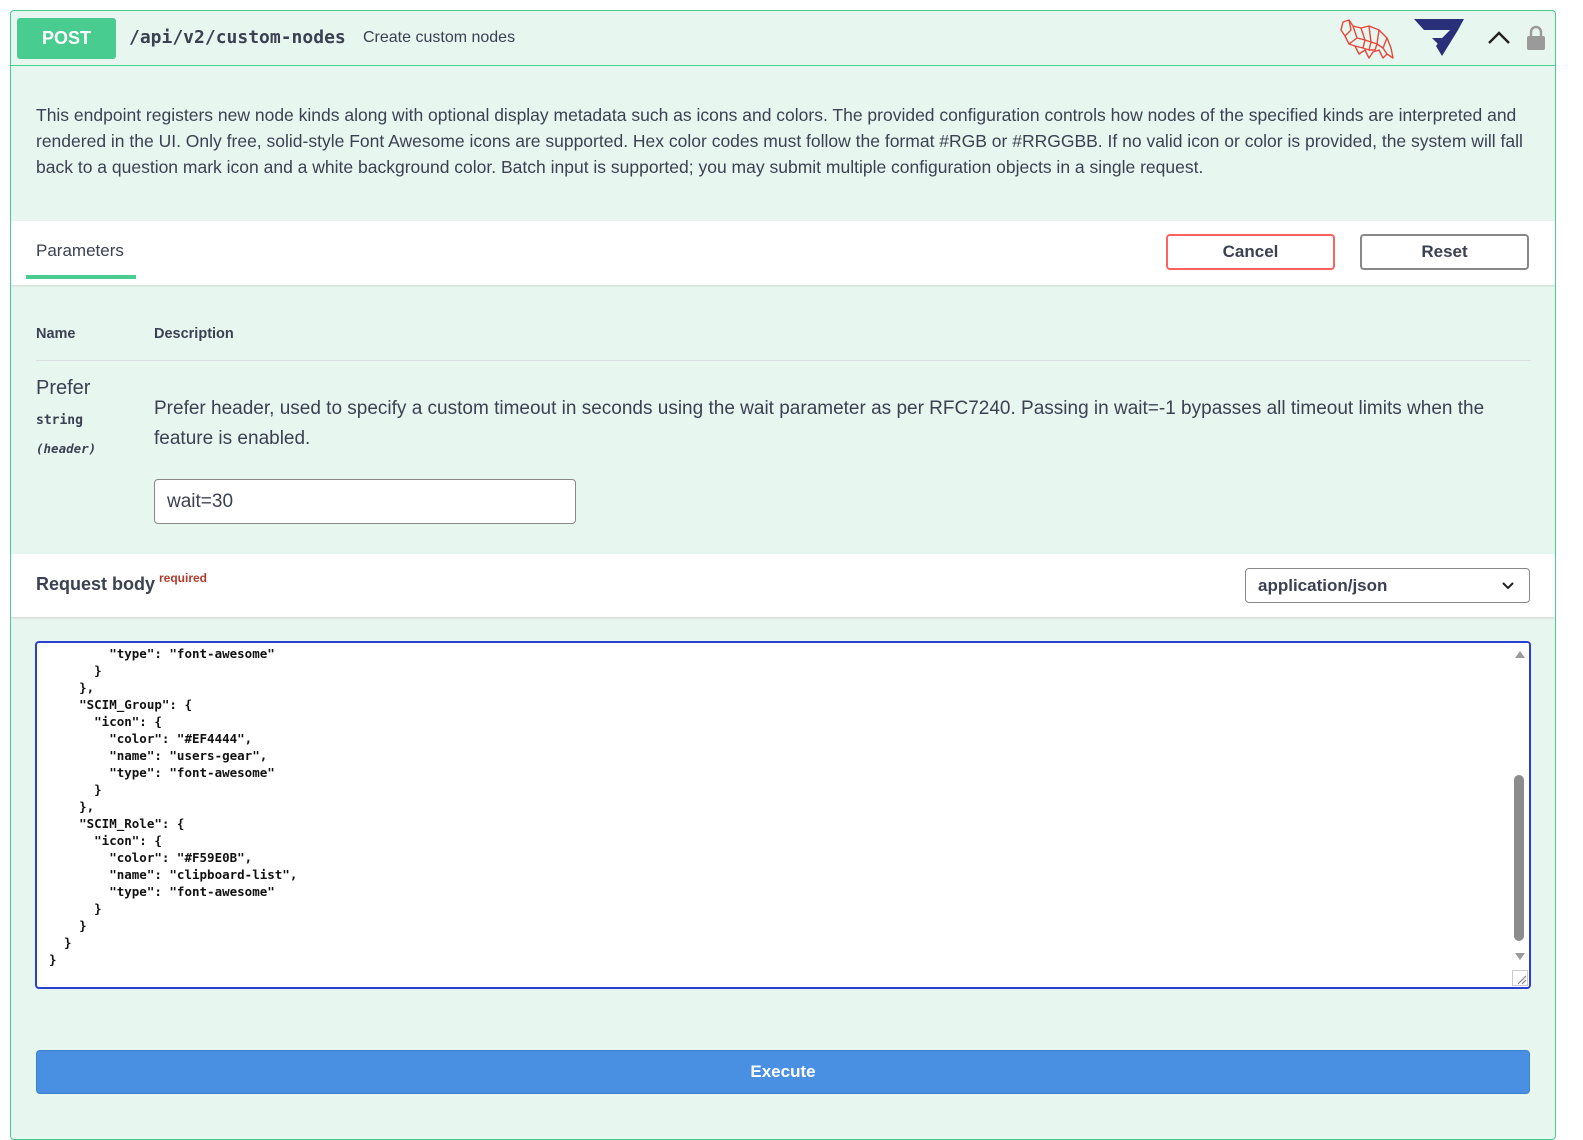  I want to click on required-badge: required, so click(183, 578).